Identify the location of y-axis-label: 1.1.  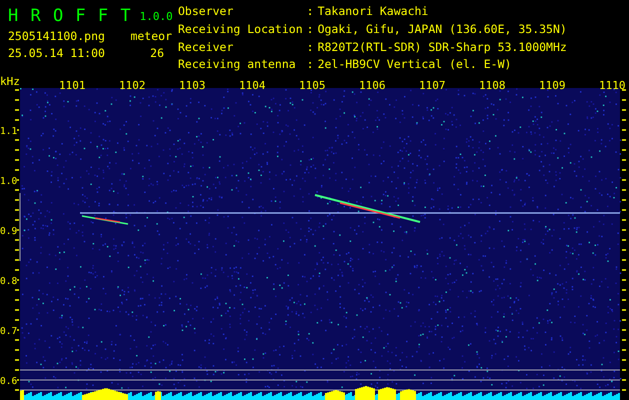
(9, 131).